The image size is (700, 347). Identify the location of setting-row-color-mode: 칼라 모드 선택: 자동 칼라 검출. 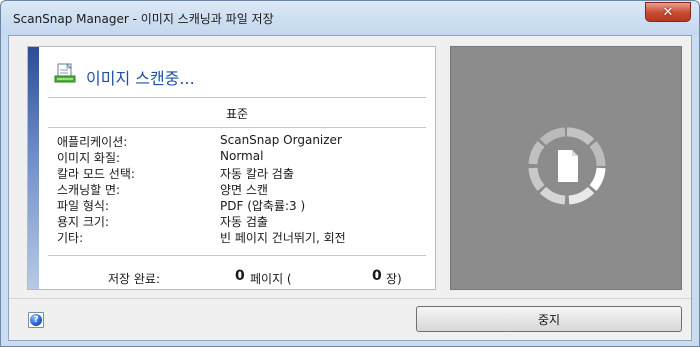
(242, 173).